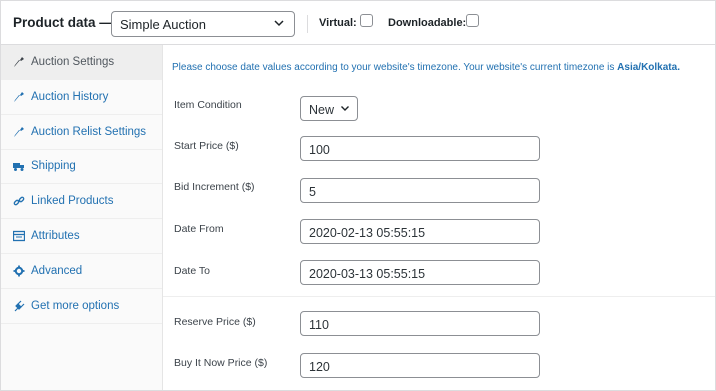 This screenshot has width=716, height=391. I want to click on date-from-input: 2020-02-13 05:55:15, so click(420, 231).